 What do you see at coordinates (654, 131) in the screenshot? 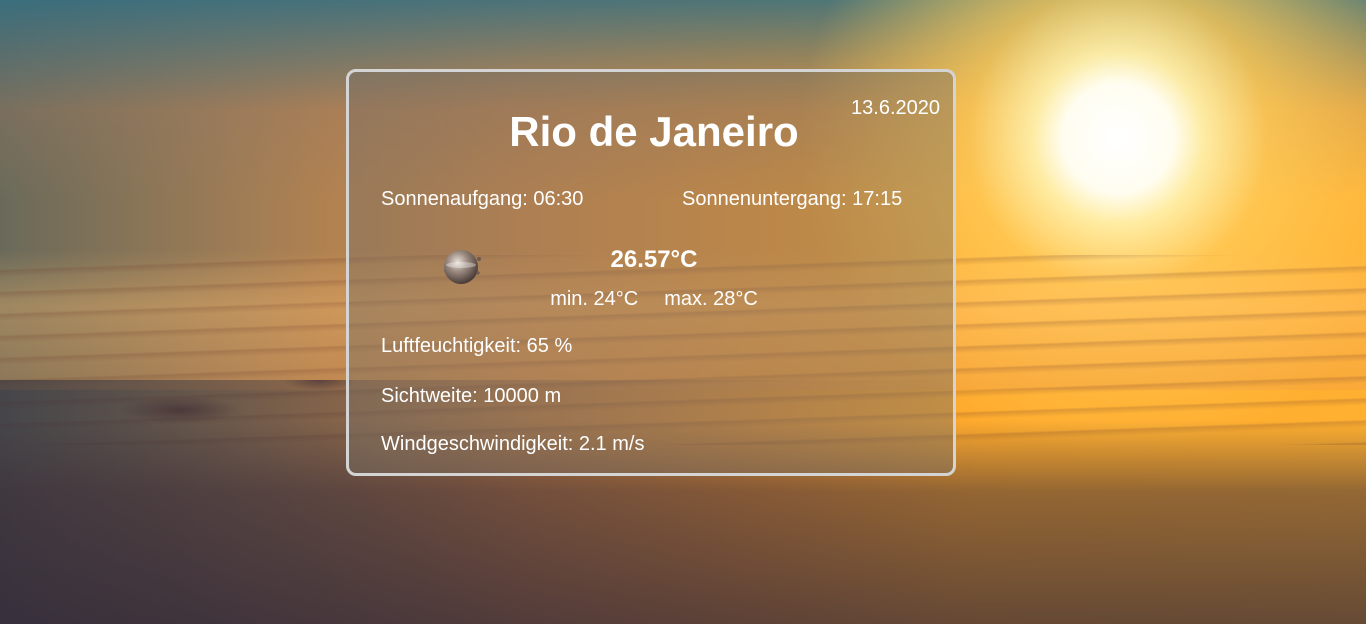
I see `city-title: Rio de Janeiro` at bounding box center [654, 131].